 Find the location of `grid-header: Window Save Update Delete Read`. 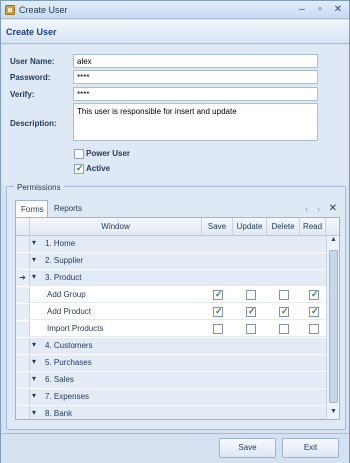

grid-header: Window Save Update Delete Read is located at coordinates (177, 227).